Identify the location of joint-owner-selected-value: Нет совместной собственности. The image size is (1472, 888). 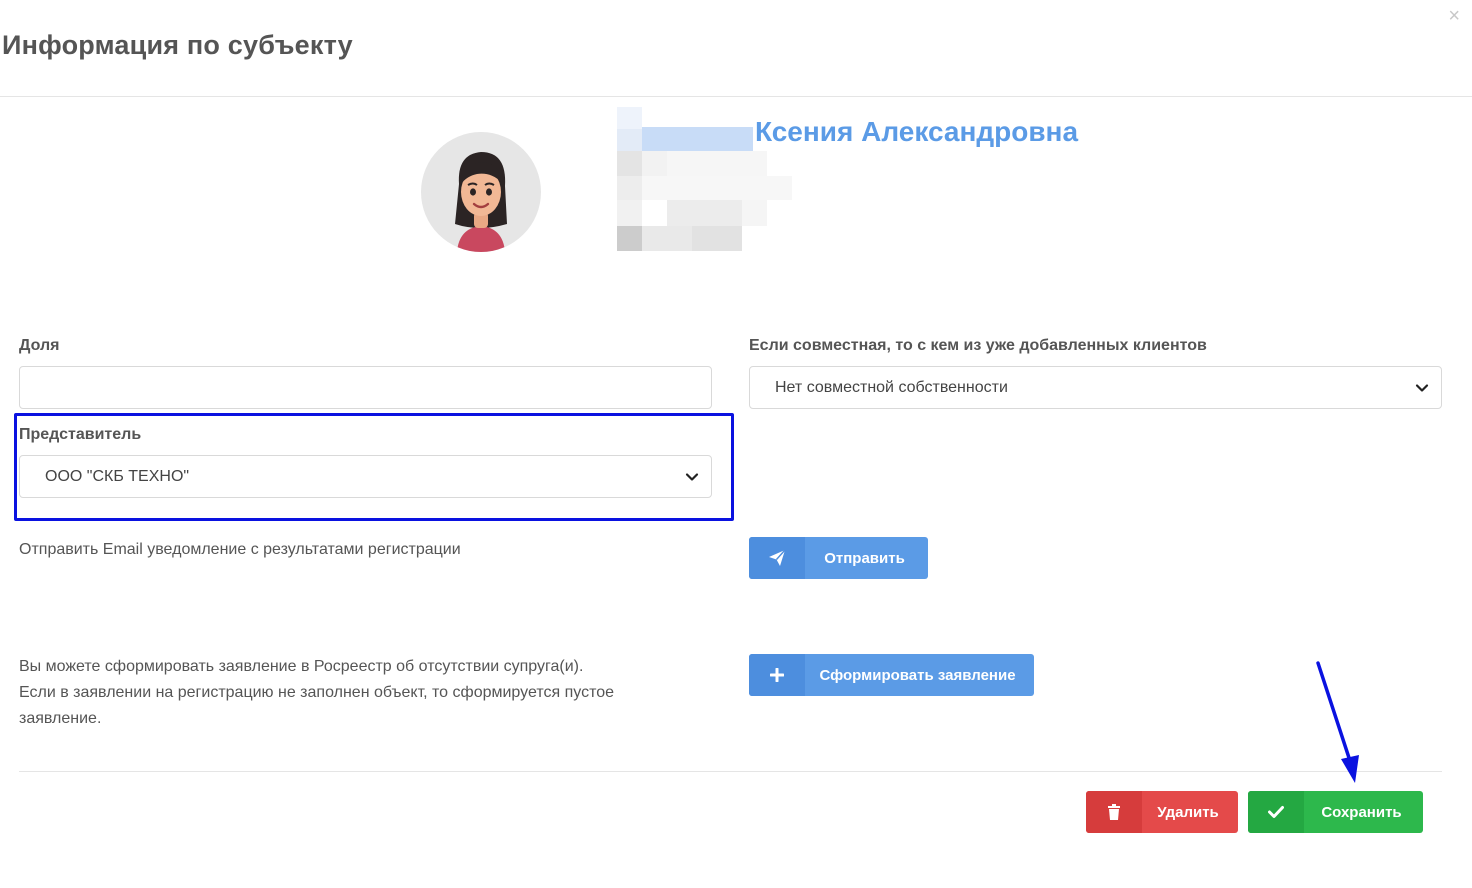
(891, 387).